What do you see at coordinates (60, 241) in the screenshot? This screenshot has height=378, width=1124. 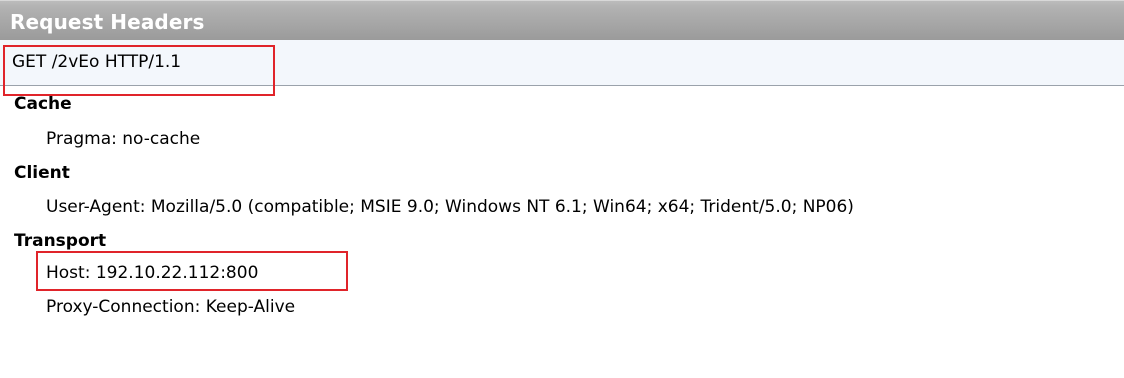 I see `group-transport-label: Transport` at bounding box center [60, 241].